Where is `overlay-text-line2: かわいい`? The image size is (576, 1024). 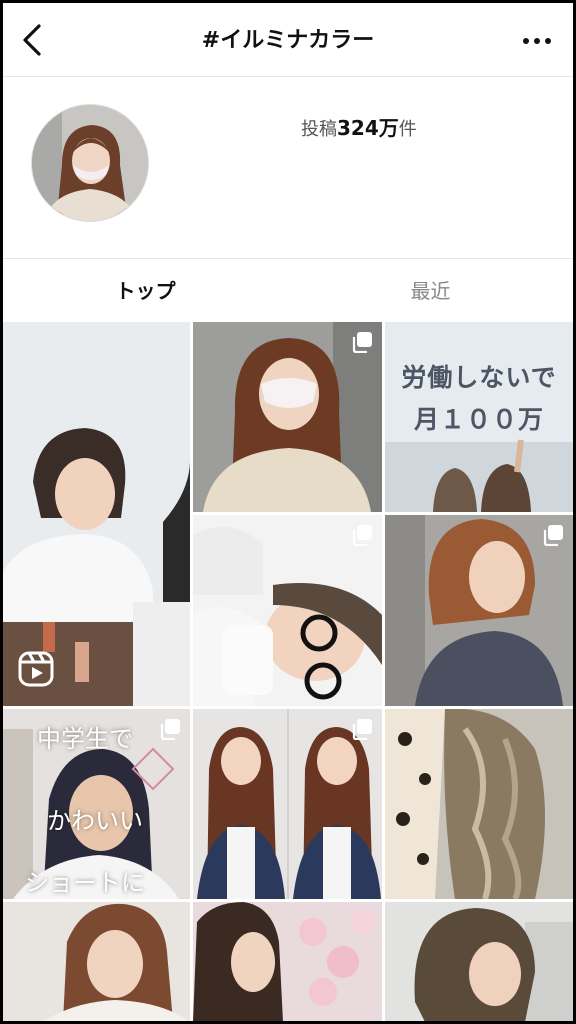 overlay-text-line2: かわいい is located at coordinates (95, 821).